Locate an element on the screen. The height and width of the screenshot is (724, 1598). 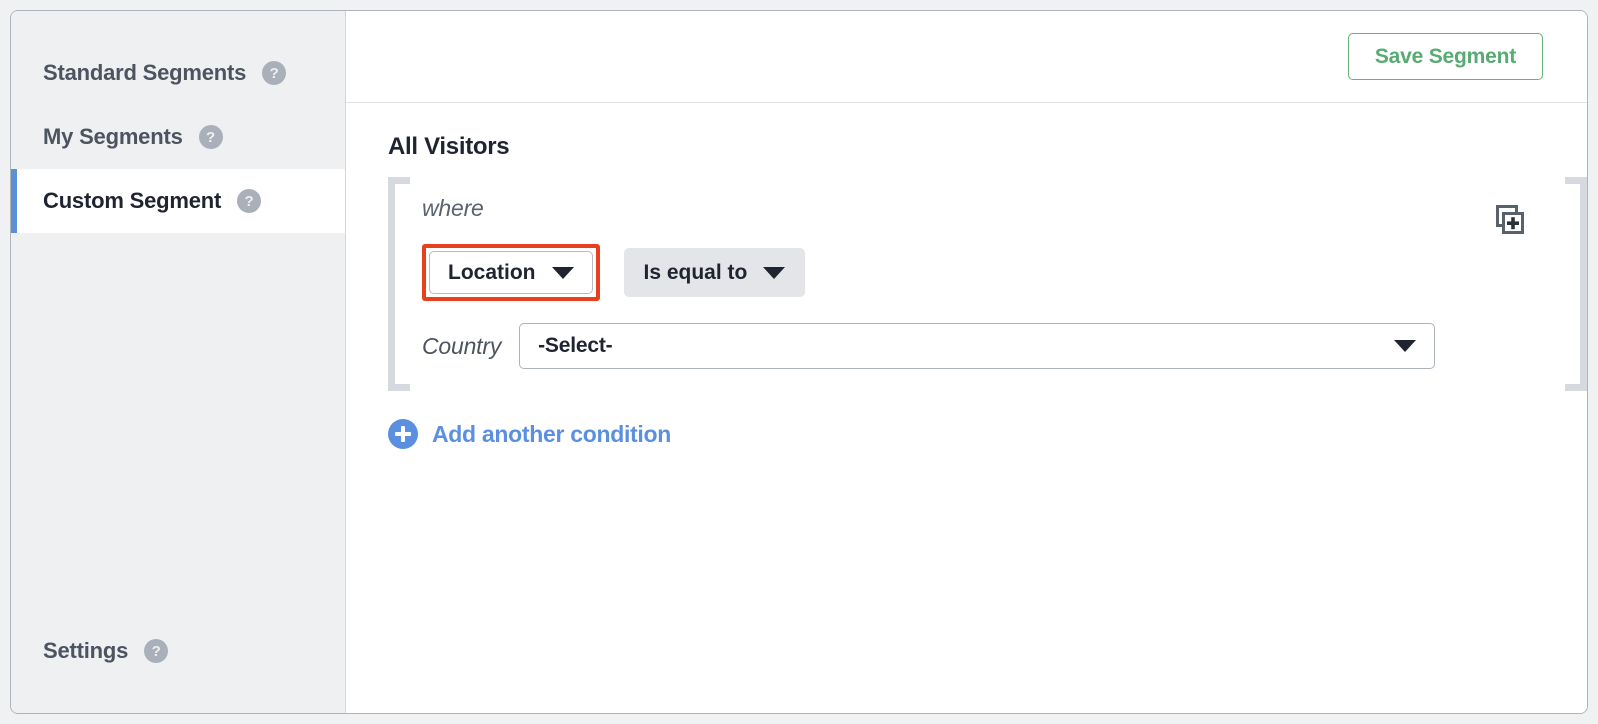
save-segment-button: Save Segment is located at coordinates (1445, 56).